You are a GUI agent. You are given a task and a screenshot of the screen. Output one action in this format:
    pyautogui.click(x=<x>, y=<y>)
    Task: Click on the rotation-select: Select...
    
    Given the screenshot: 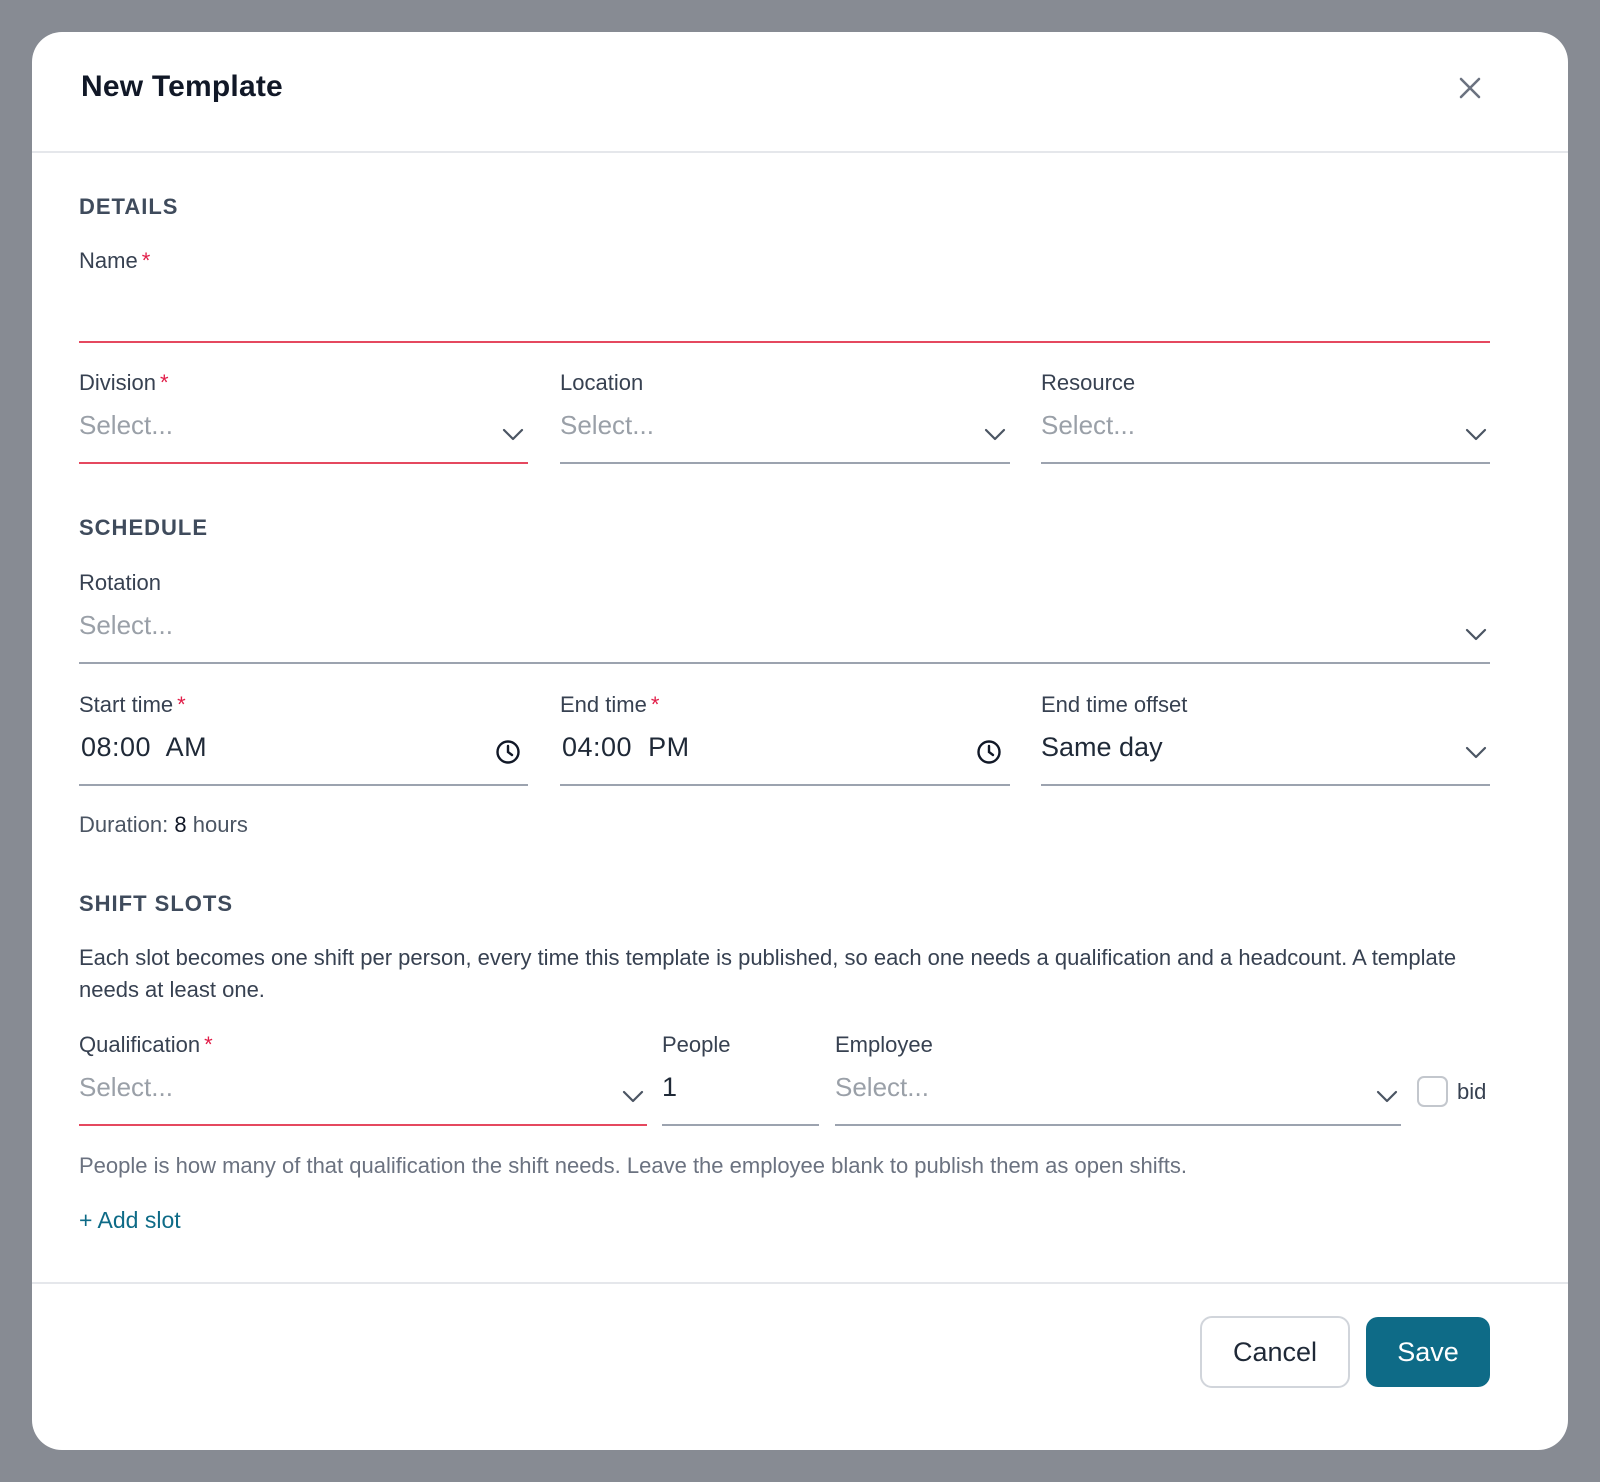 What is the action you would take?
    pyautogui.click(x=784, y=636)
    